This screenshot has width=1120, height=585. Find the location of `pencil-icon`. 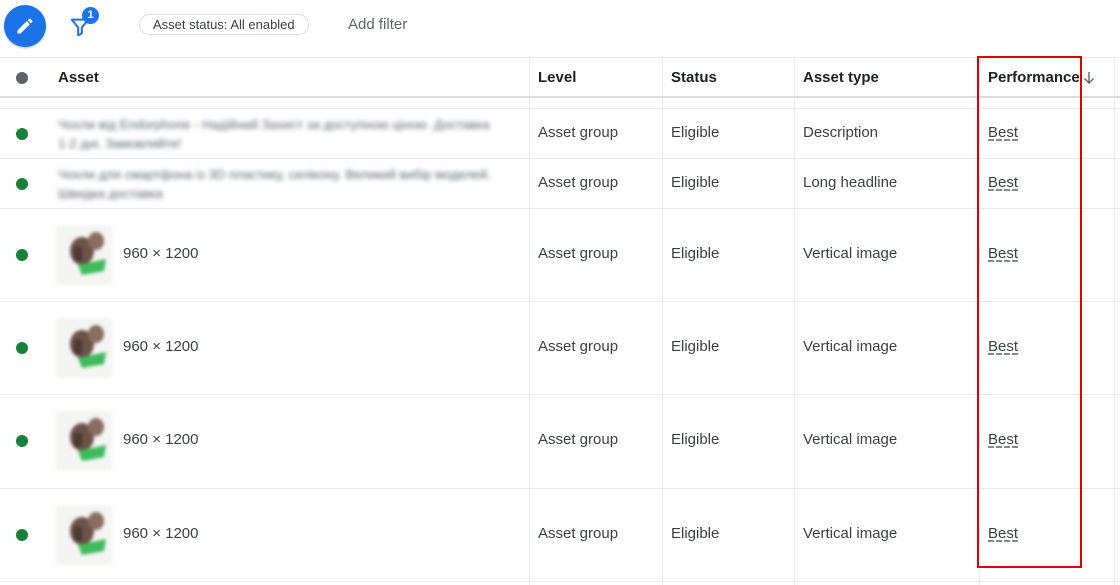

pencil-icon is located at coordinates (25, 26).